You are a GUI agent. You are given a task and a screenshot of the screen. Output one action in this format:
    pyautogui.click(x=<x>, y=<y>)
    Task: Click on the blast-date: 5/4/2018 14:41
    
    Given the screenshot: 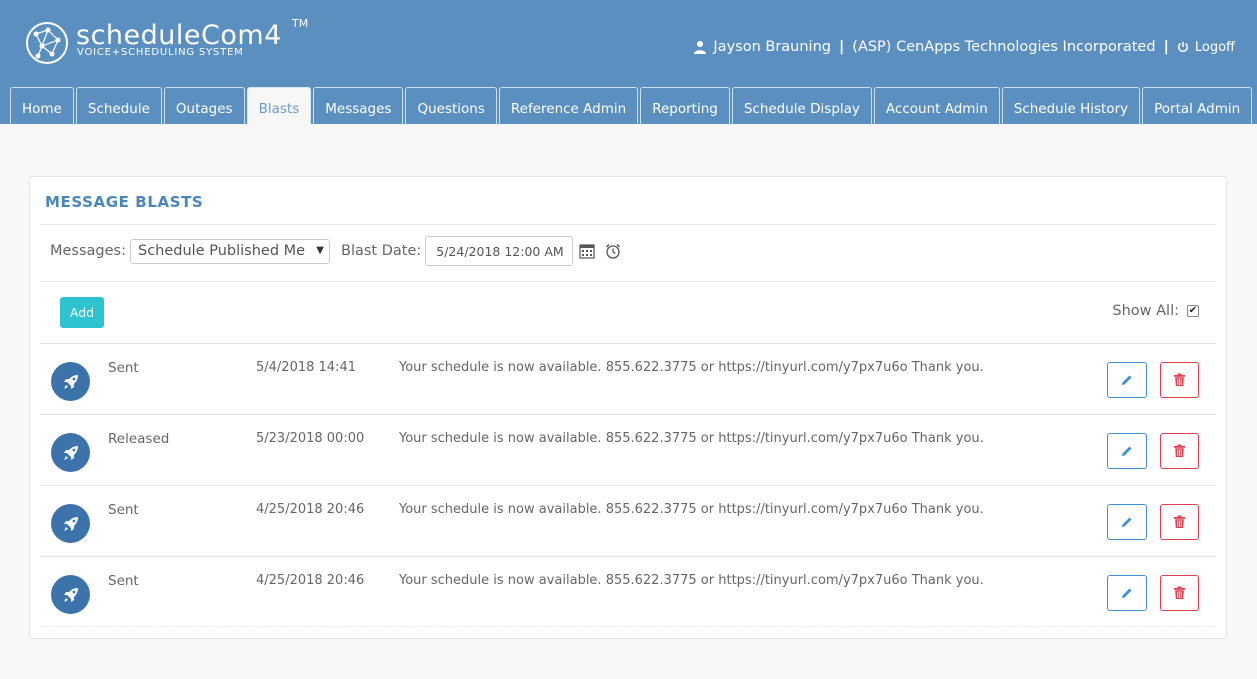 What is the action you would take?
    pyautogui.click(x=306, y=367)
    